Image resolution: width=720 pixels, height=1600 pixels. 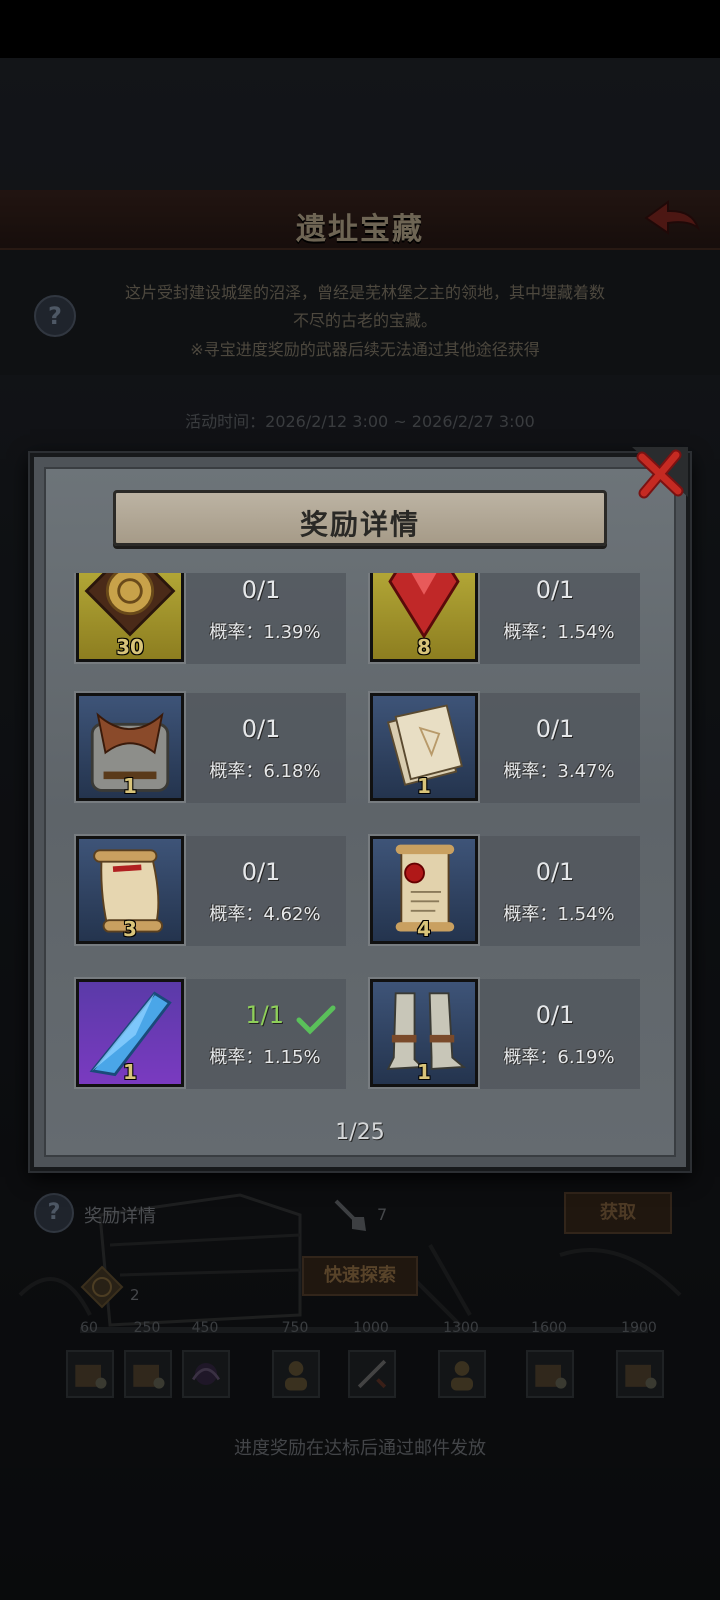 What do you see at coordinates (424, 1033) in the screenshot?
I see `iron-boots-icon: 1` at bounding box center [424, 1033].